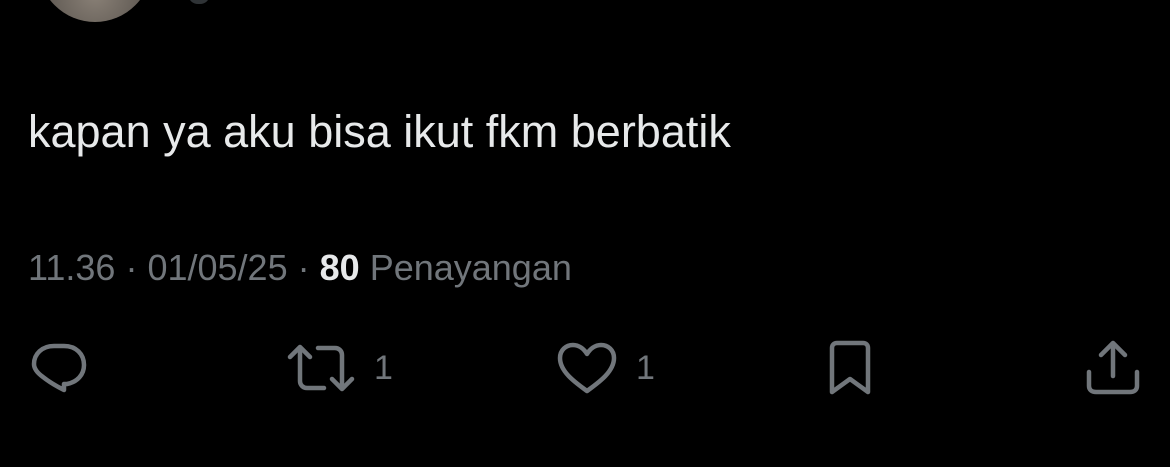 This screenshot has height=467, width=1170. I want to click on tweet-time: 11.36, so click(71, 267).